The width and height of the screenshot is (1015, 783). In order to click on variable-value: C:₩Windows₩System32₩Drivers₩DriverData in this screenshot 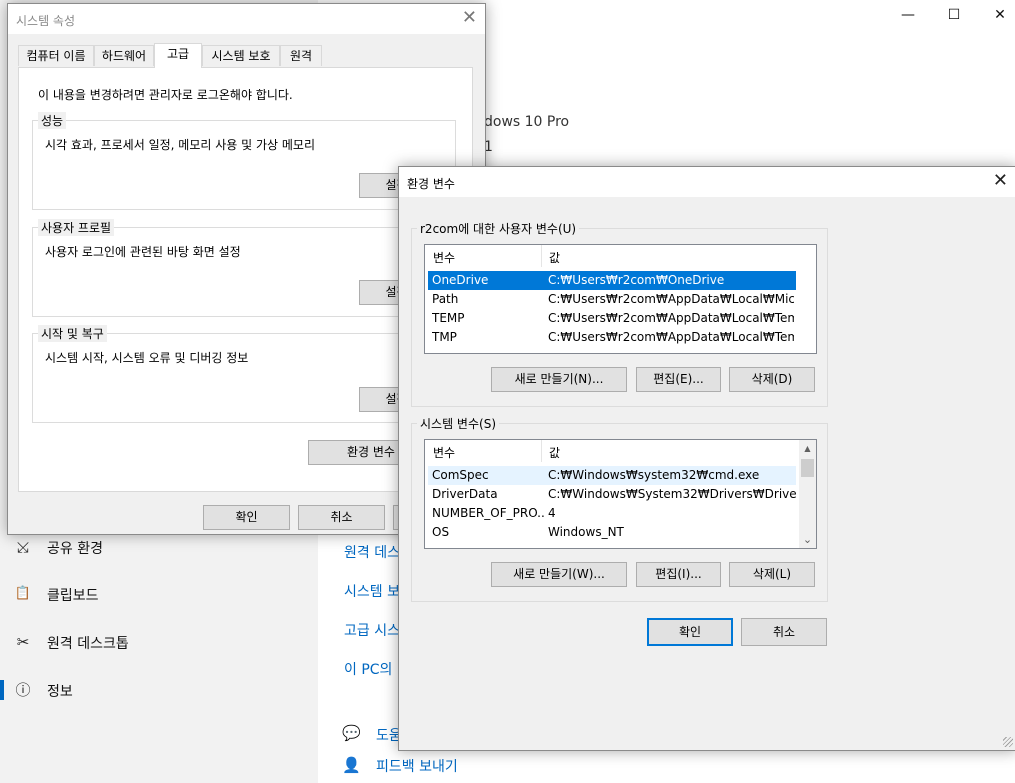, I will do `click(672, 494)`.